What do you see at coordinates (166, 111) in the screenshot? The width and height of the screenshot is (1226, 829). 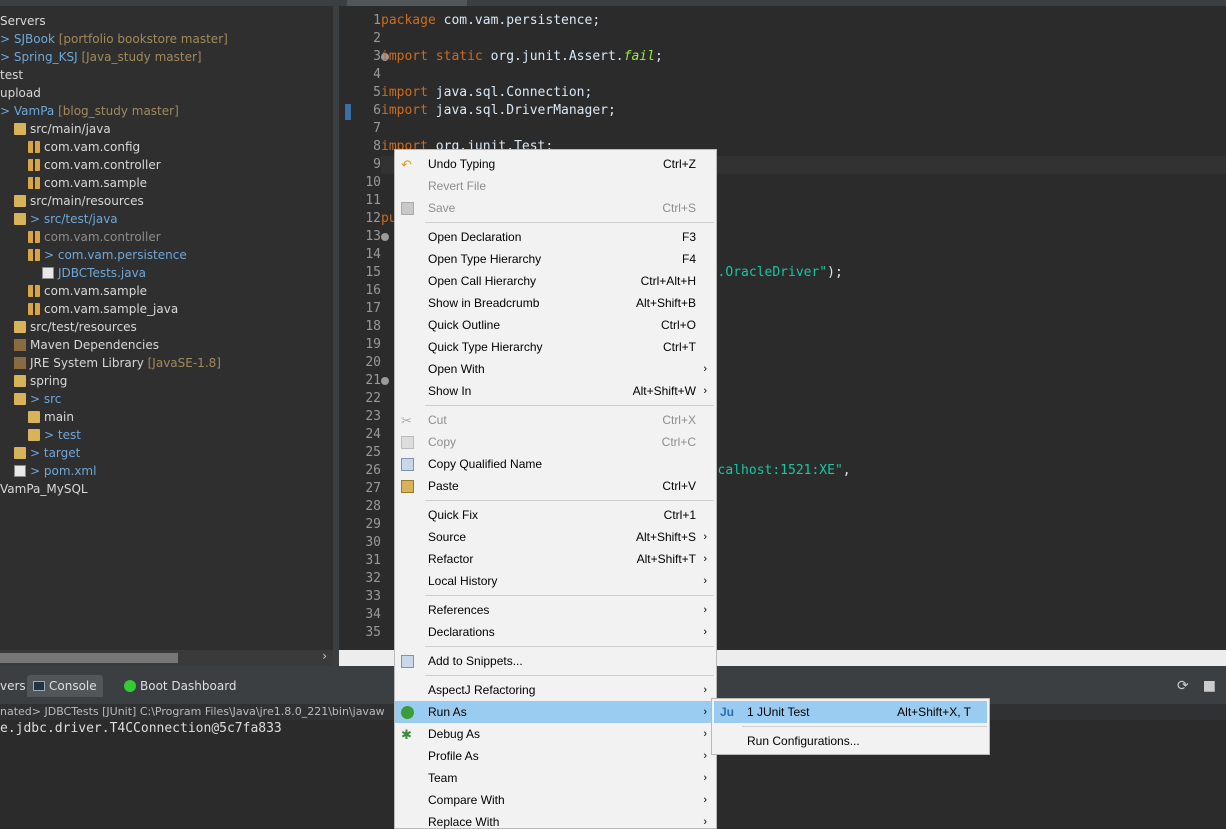 I see `tree-item: > VamPa [blog_study master]` at bounding box center [166, 111].